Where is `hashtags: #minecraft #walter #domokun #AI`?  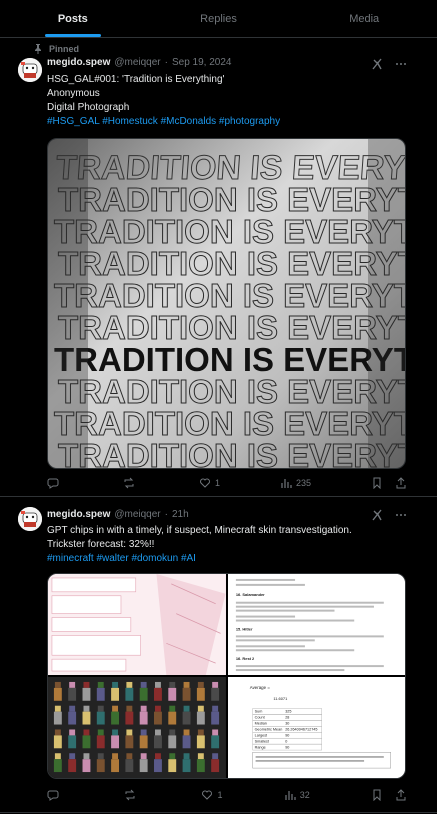
hashtags: #minecraft #walter #domokun #AI is located at coordinates (121, 558).